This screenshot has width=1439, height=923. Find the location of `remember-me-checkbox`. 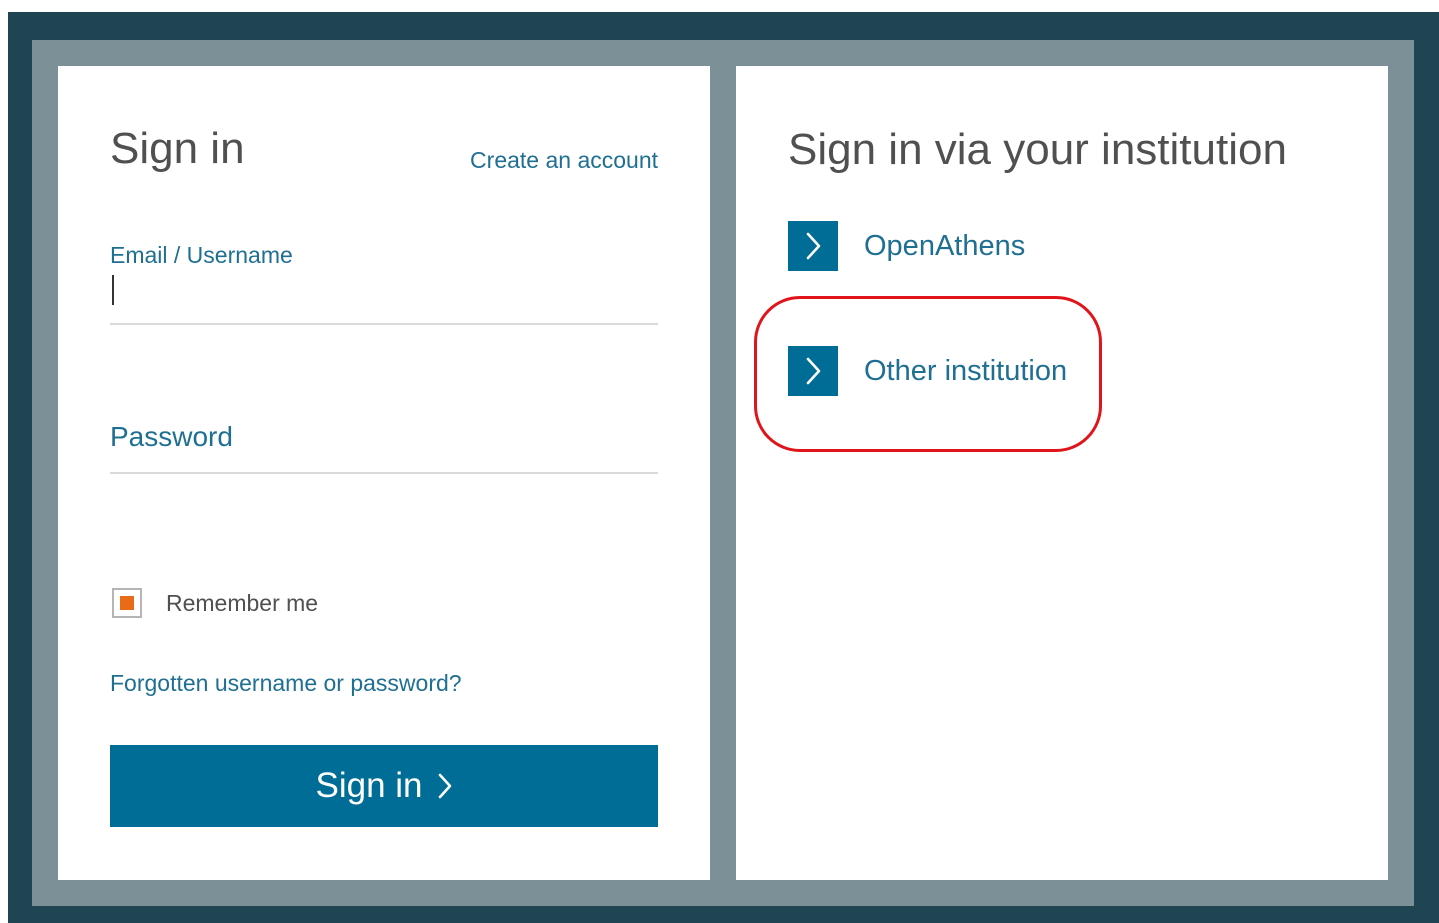

remember-me-checkbox is located at coordinates (127, 603).